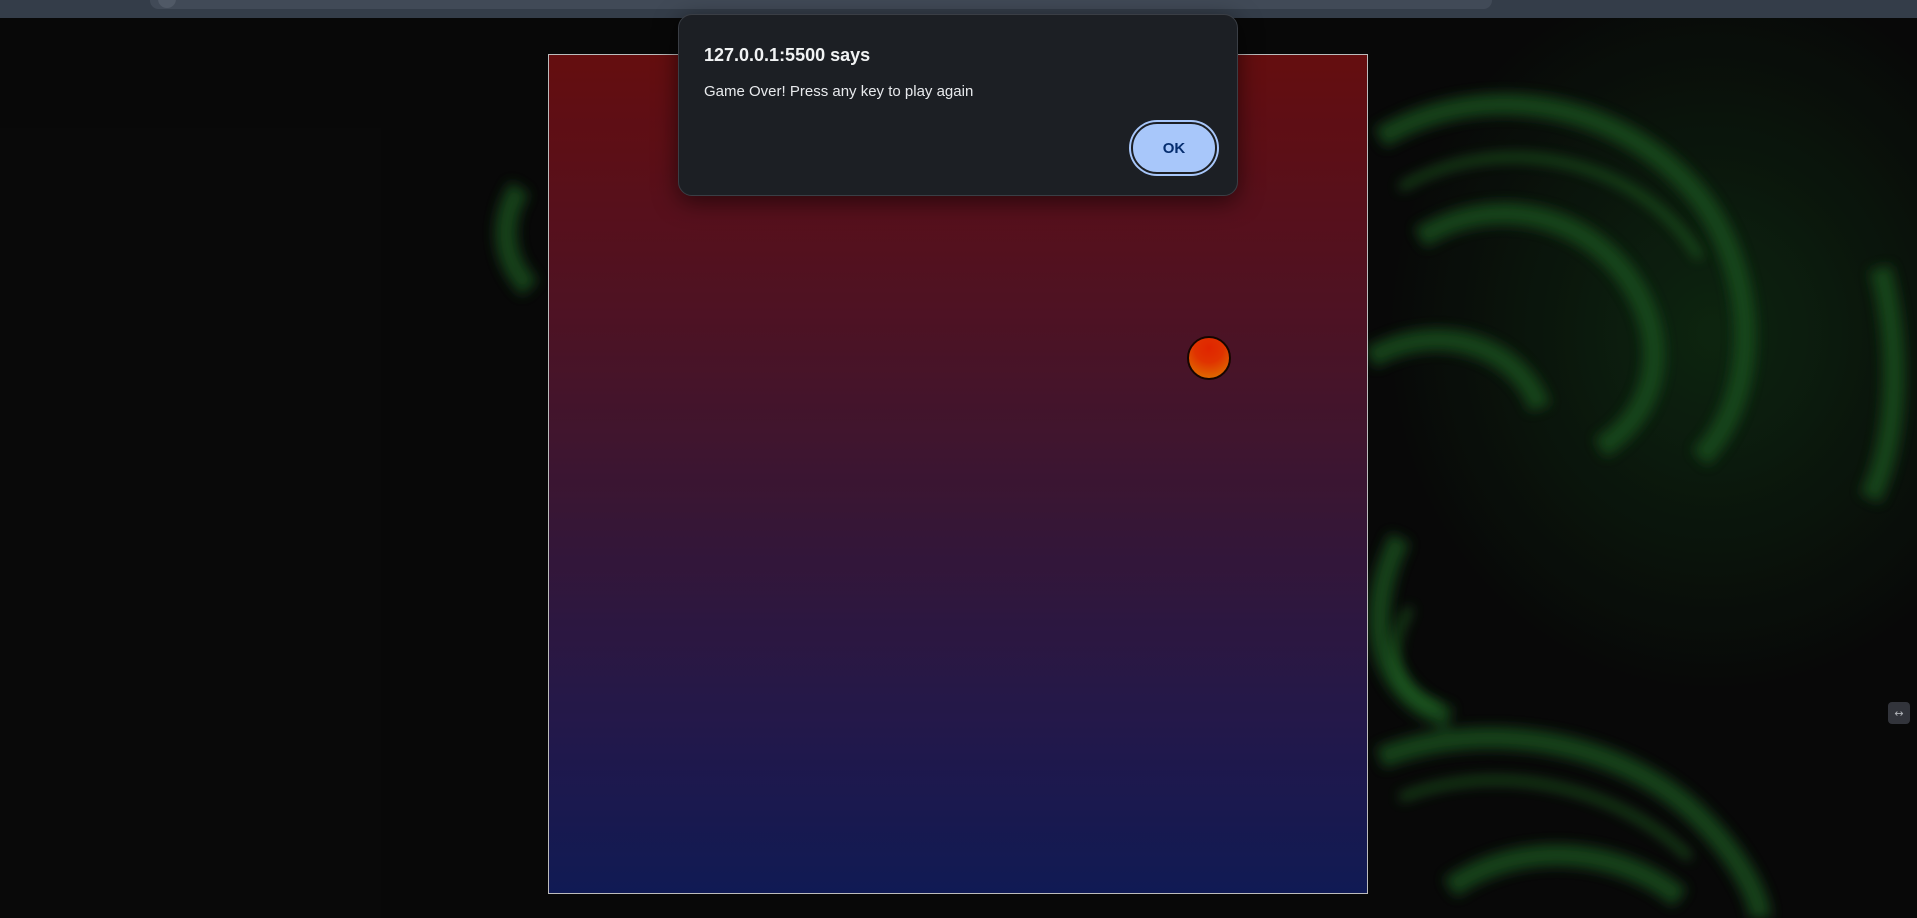 Image resolution: width=1917 pixels, height=918 pixels. I want to click on ball, so click(1209, 358).